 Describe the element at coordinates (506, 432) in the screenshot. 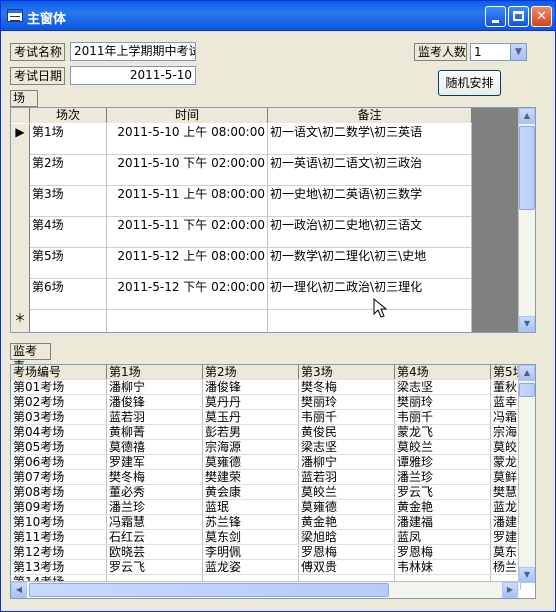

I see `roster-cell: 宗海` at that location.